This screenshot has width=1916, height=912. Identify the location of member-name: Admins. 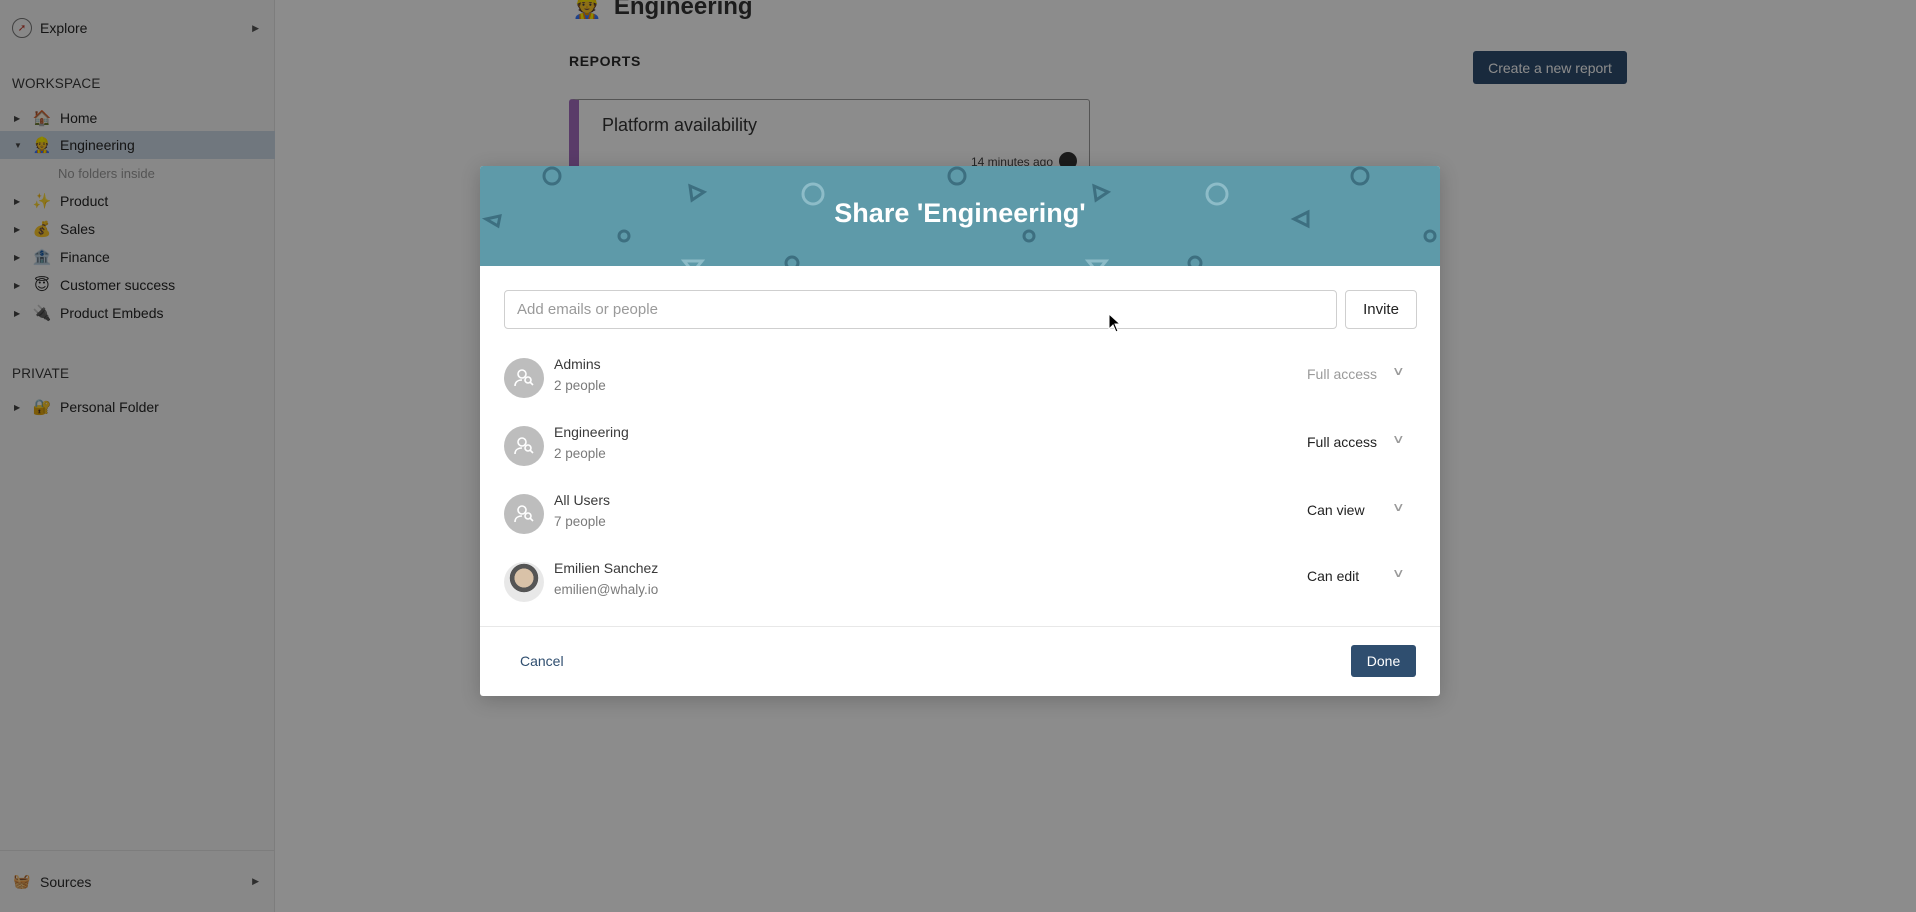
(577, 364).